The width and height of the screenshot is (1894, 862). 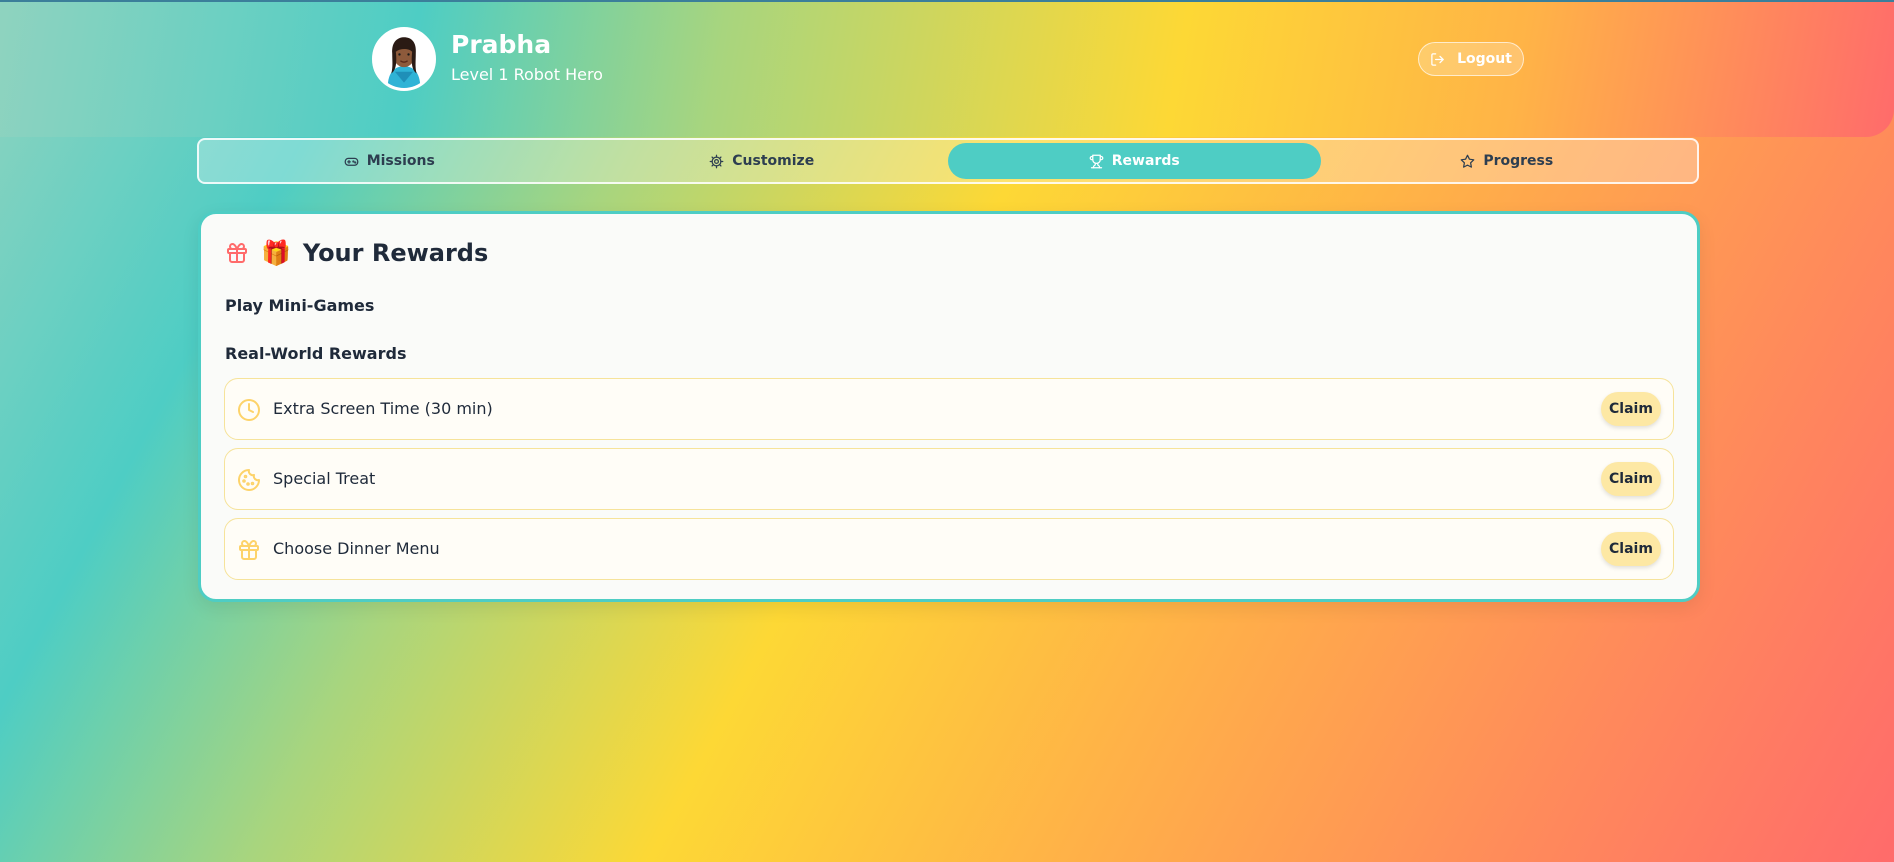 What do you see at coordinates (1484, 59) in the screenshot?
I see `logout-label: Logout` at bounding box center [1484, 59].